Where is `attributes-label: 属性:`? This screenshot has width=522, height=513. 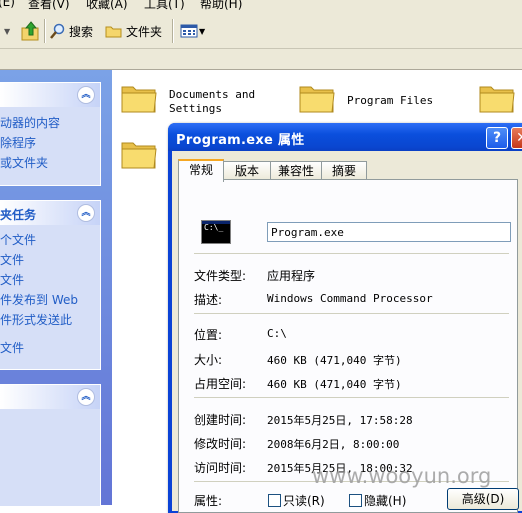
attributes-label: 属性: is located at coordinates (208, 501).